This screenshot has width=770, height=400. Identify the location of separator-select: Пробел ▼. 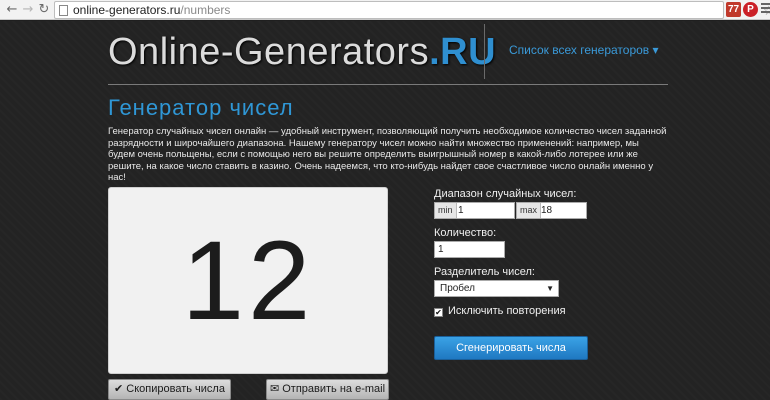
(496, 288).